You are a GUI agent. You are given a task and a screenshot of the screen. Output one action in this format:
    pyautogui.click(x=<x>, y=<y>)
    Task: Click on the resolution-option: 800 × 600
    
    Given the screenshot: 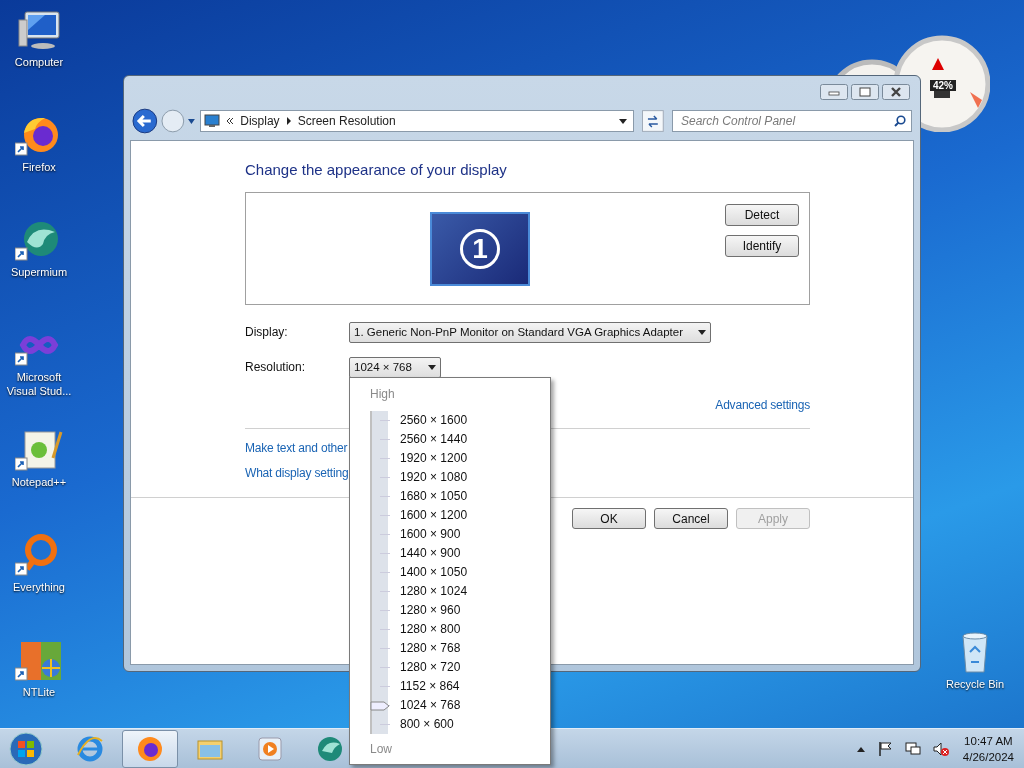 What is the action you would take?
    pyautogui.click(x=434, y=724)
    